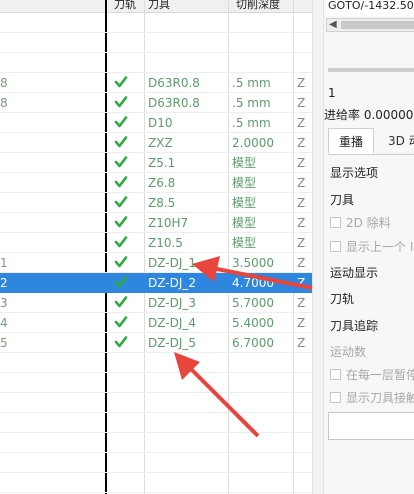 The height and width of the screenshot is (494, 414). What do you see at coordinates (377, 25) in the screenshot?
I see `scroll-thumb` at bounding box center [377, 25].